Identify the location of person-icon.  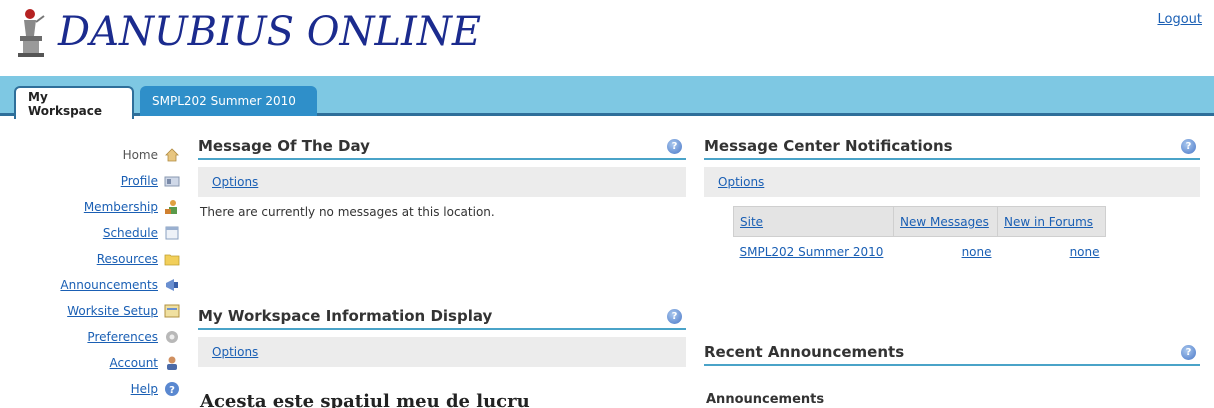
(172, 363).